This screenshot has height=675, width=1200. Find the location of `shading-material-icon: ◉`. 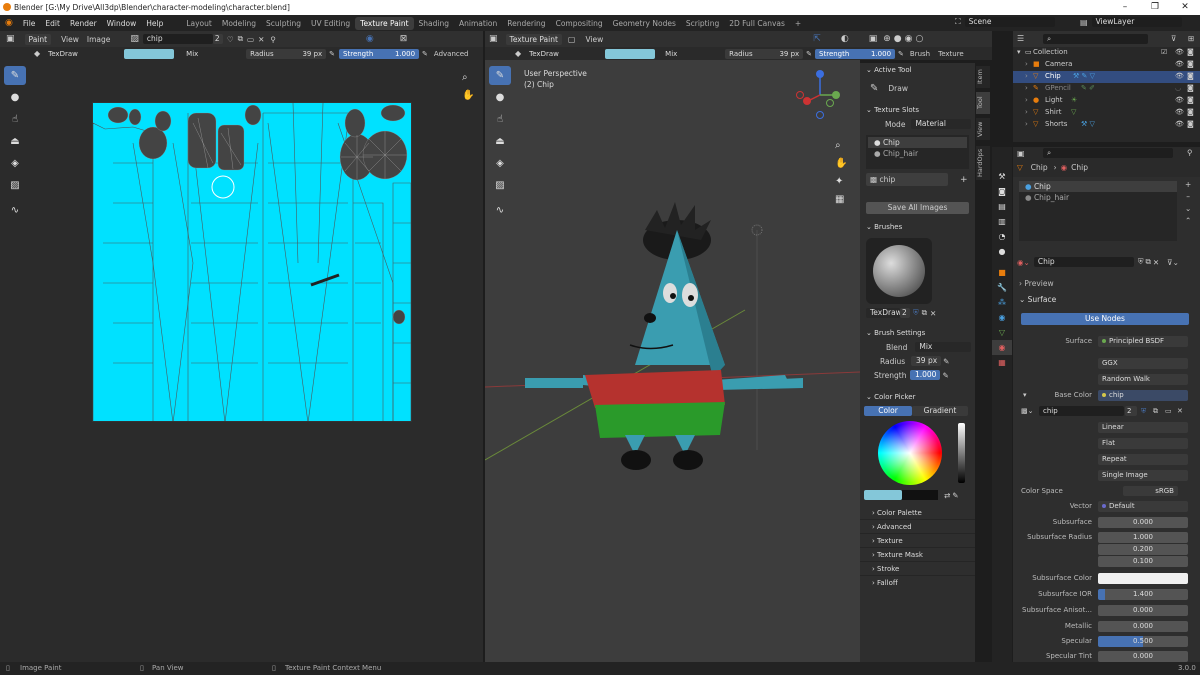

shading-material-icon: ◉ is located at coordinates (909, 39).